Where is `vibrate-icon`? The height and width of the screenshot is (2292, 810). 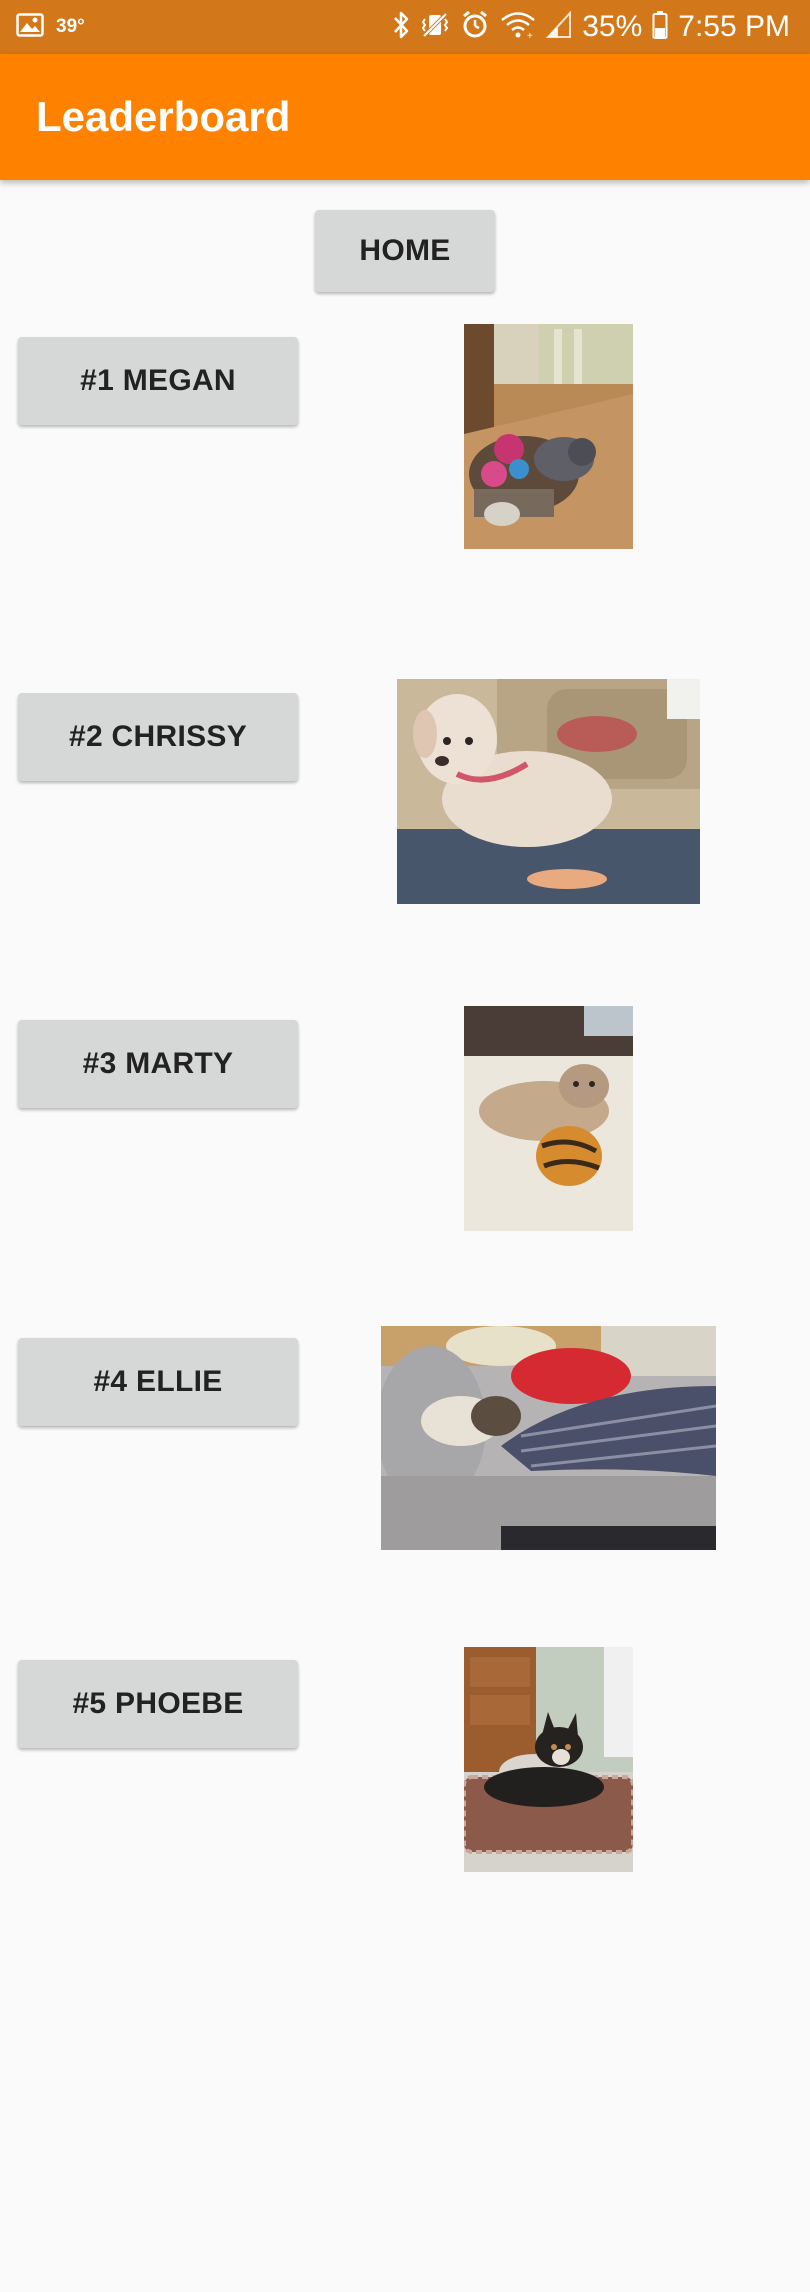
vibrate-icon is located at coordinates (435, 27).